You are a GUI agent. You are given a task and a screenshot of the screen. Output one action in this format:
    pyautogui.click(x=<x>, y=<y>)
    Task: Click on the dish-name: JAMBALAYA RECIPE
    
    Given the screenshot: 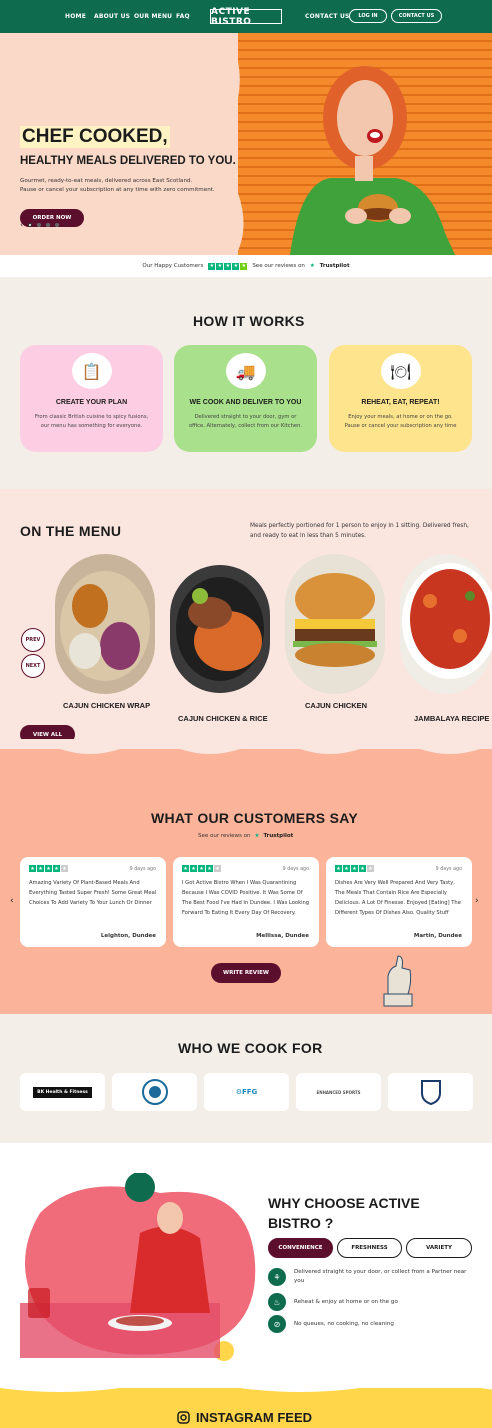 What is the action you would take?
    pyautogui.click(x=451, y=718)
    